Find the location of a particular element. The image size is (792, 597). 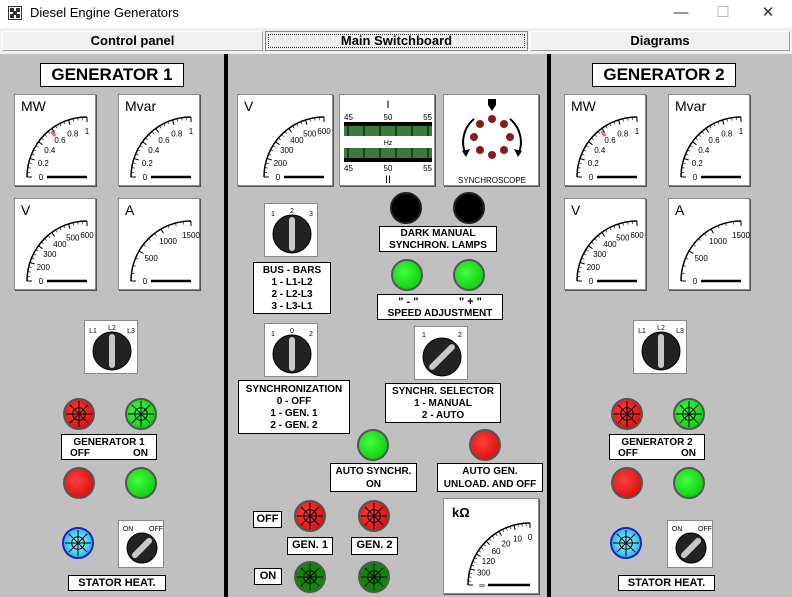

freq-top-tick-50: 50 is located at coordinates (388, 117).